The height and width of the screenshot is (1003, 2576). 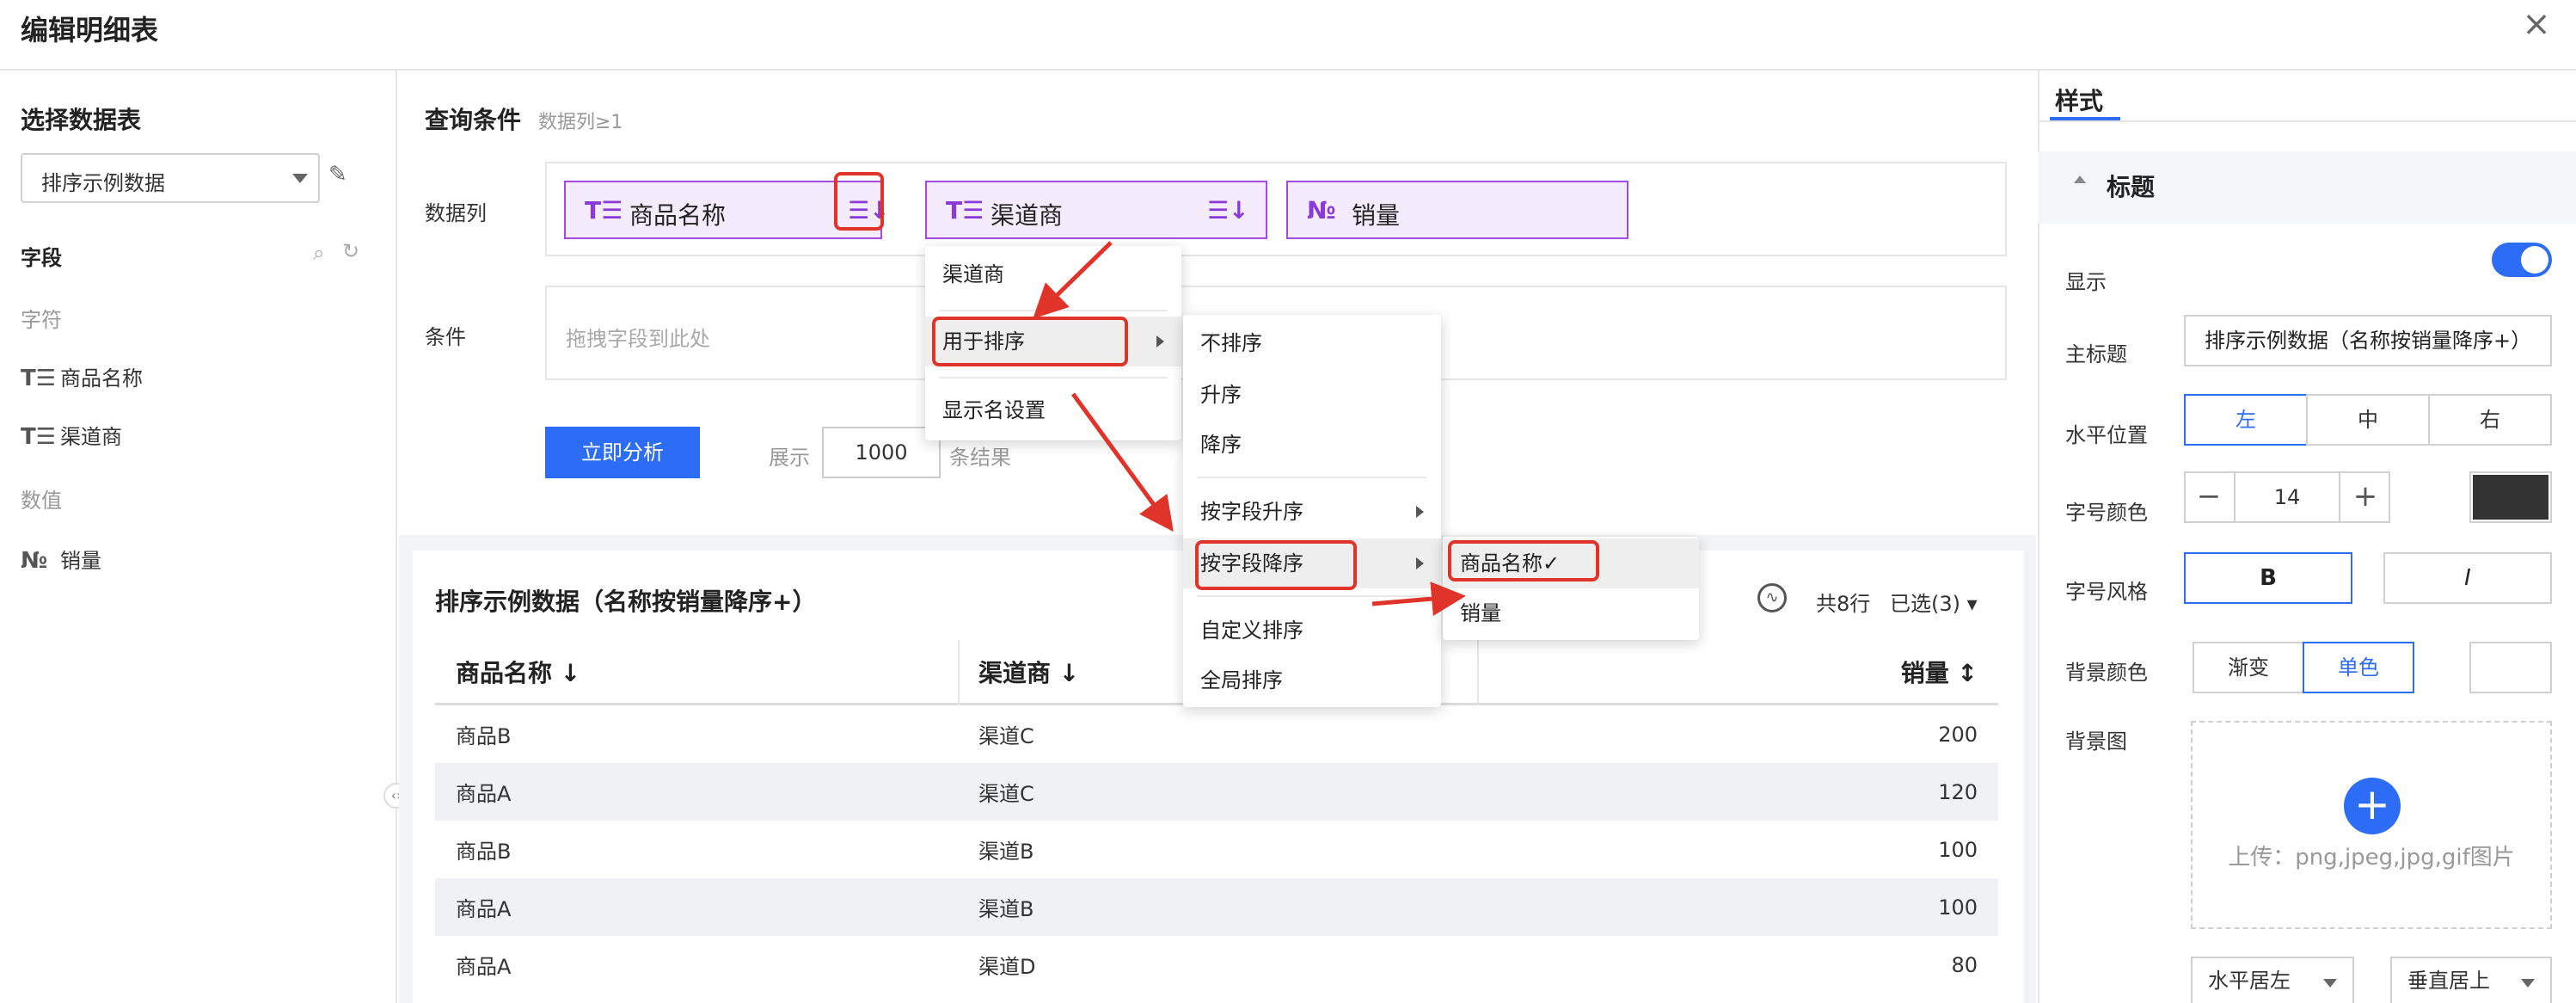 I want to click on plus-icon: +, so click(x=2364, y=497).